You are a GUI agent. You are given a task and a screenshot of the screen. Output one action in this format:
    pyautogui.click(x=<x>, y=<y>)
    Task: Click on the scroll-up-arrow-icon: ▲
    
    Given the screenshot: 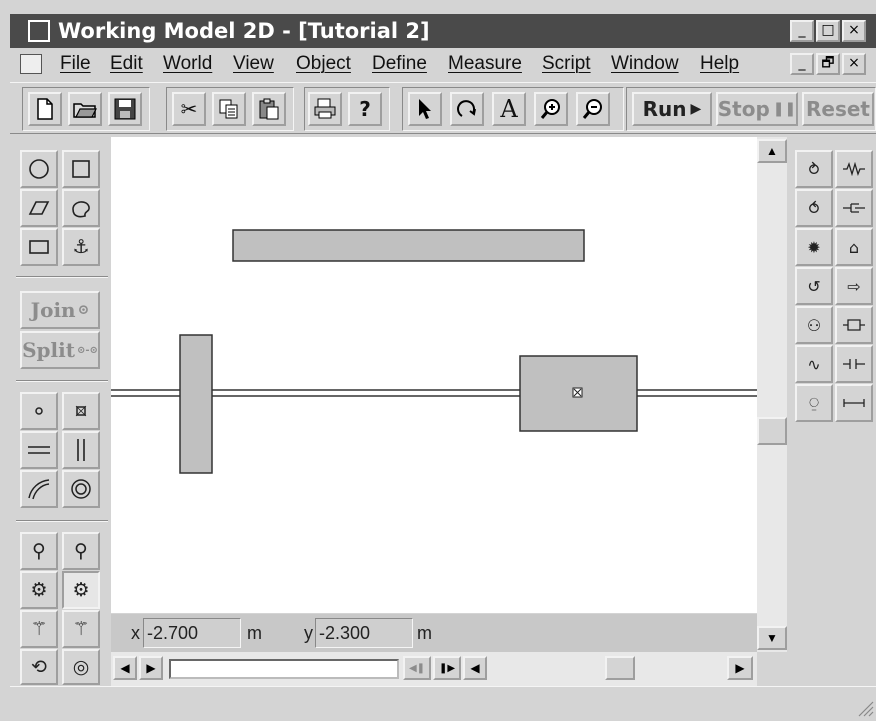 What is the action you would take?
    pyautogui.click(x=772, y=151)
    